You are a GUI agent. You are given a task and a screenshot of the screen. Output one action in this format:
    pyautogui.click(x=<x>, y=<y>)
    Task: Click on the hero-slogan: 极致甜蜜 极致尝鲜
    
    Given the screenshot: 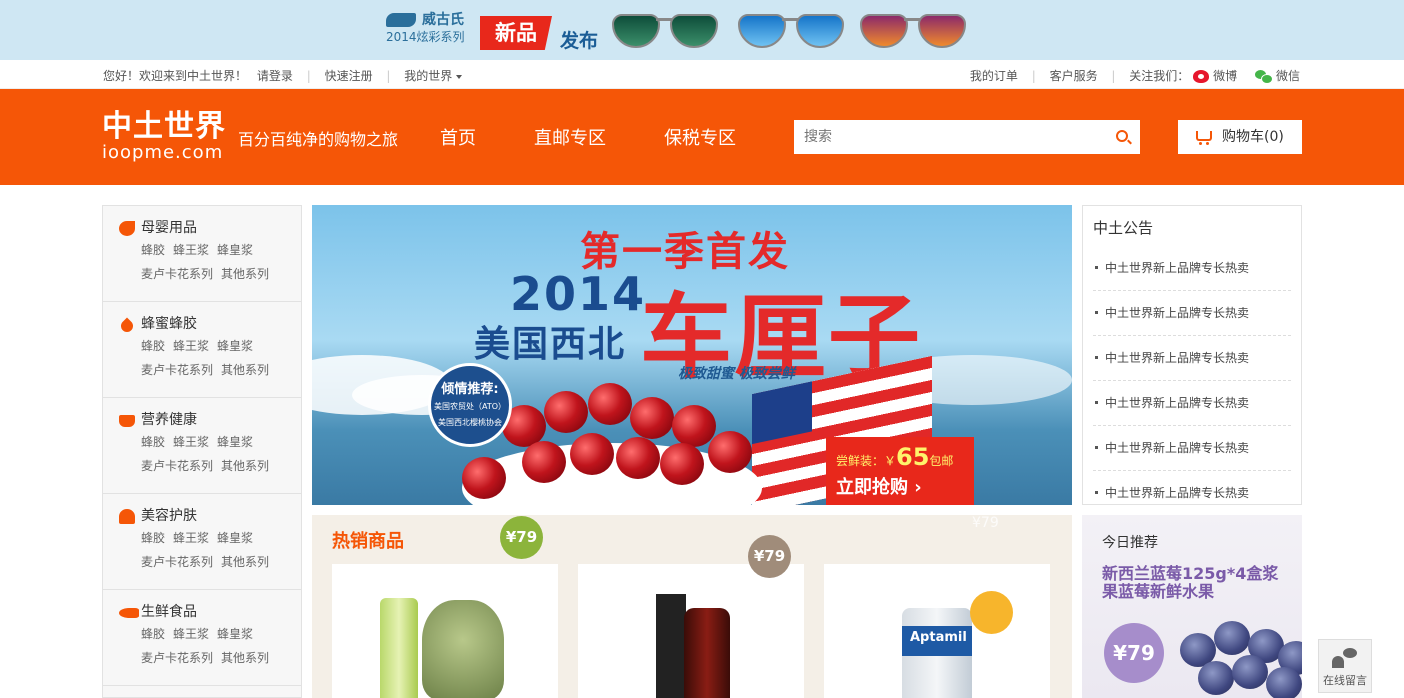 What is the action you would take?
    pyautogui.click(x=736, y=374)
    